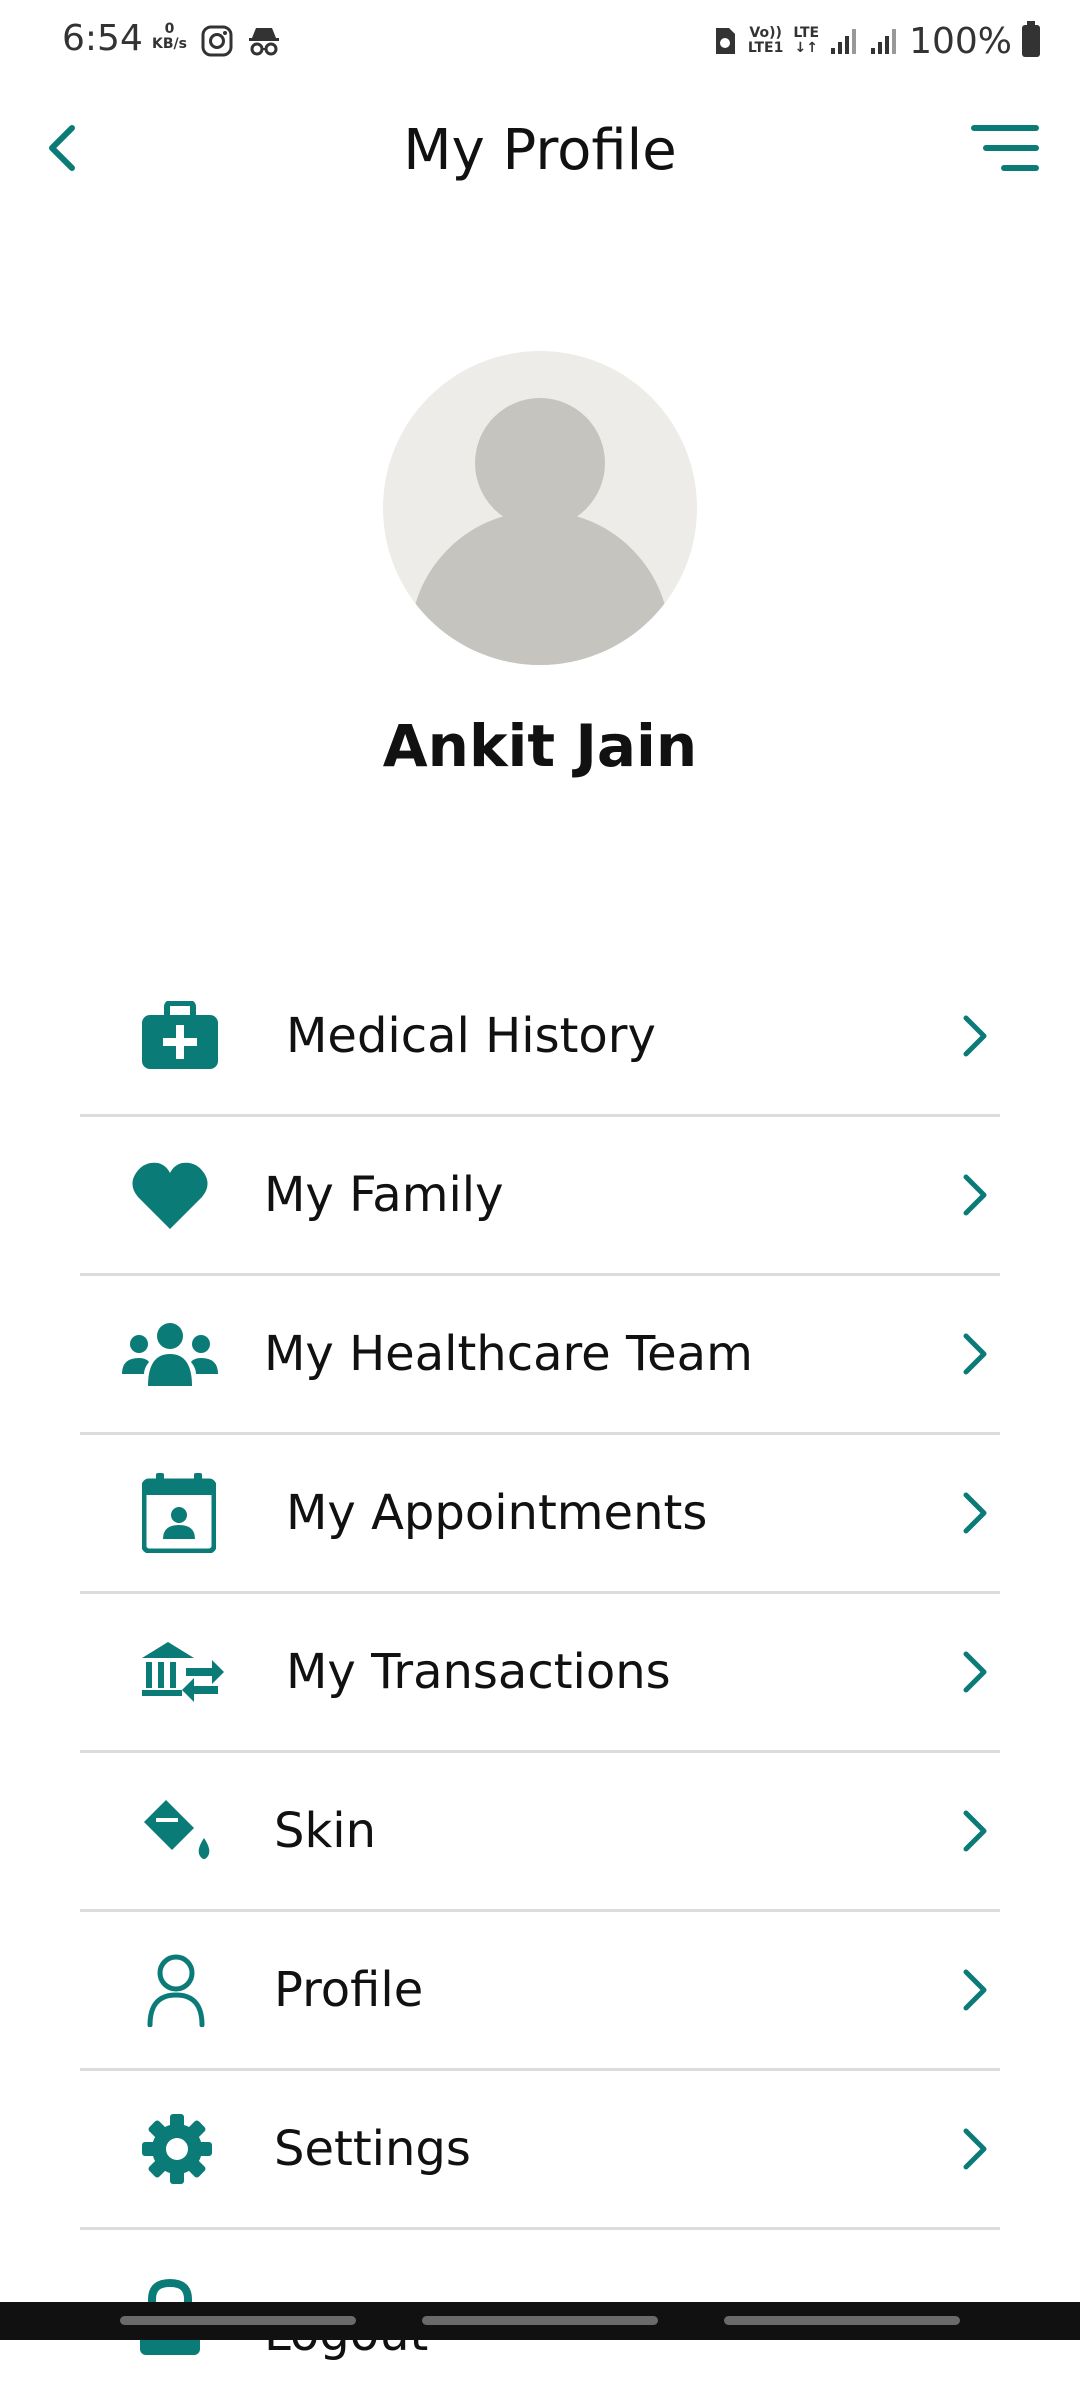 The width and height of the screenshot is (1080, 2386). What do you see at coordinates (177, 1829) in the screenshot?
I see `paint-bucket-icon` at bounding box center [177, 1829].